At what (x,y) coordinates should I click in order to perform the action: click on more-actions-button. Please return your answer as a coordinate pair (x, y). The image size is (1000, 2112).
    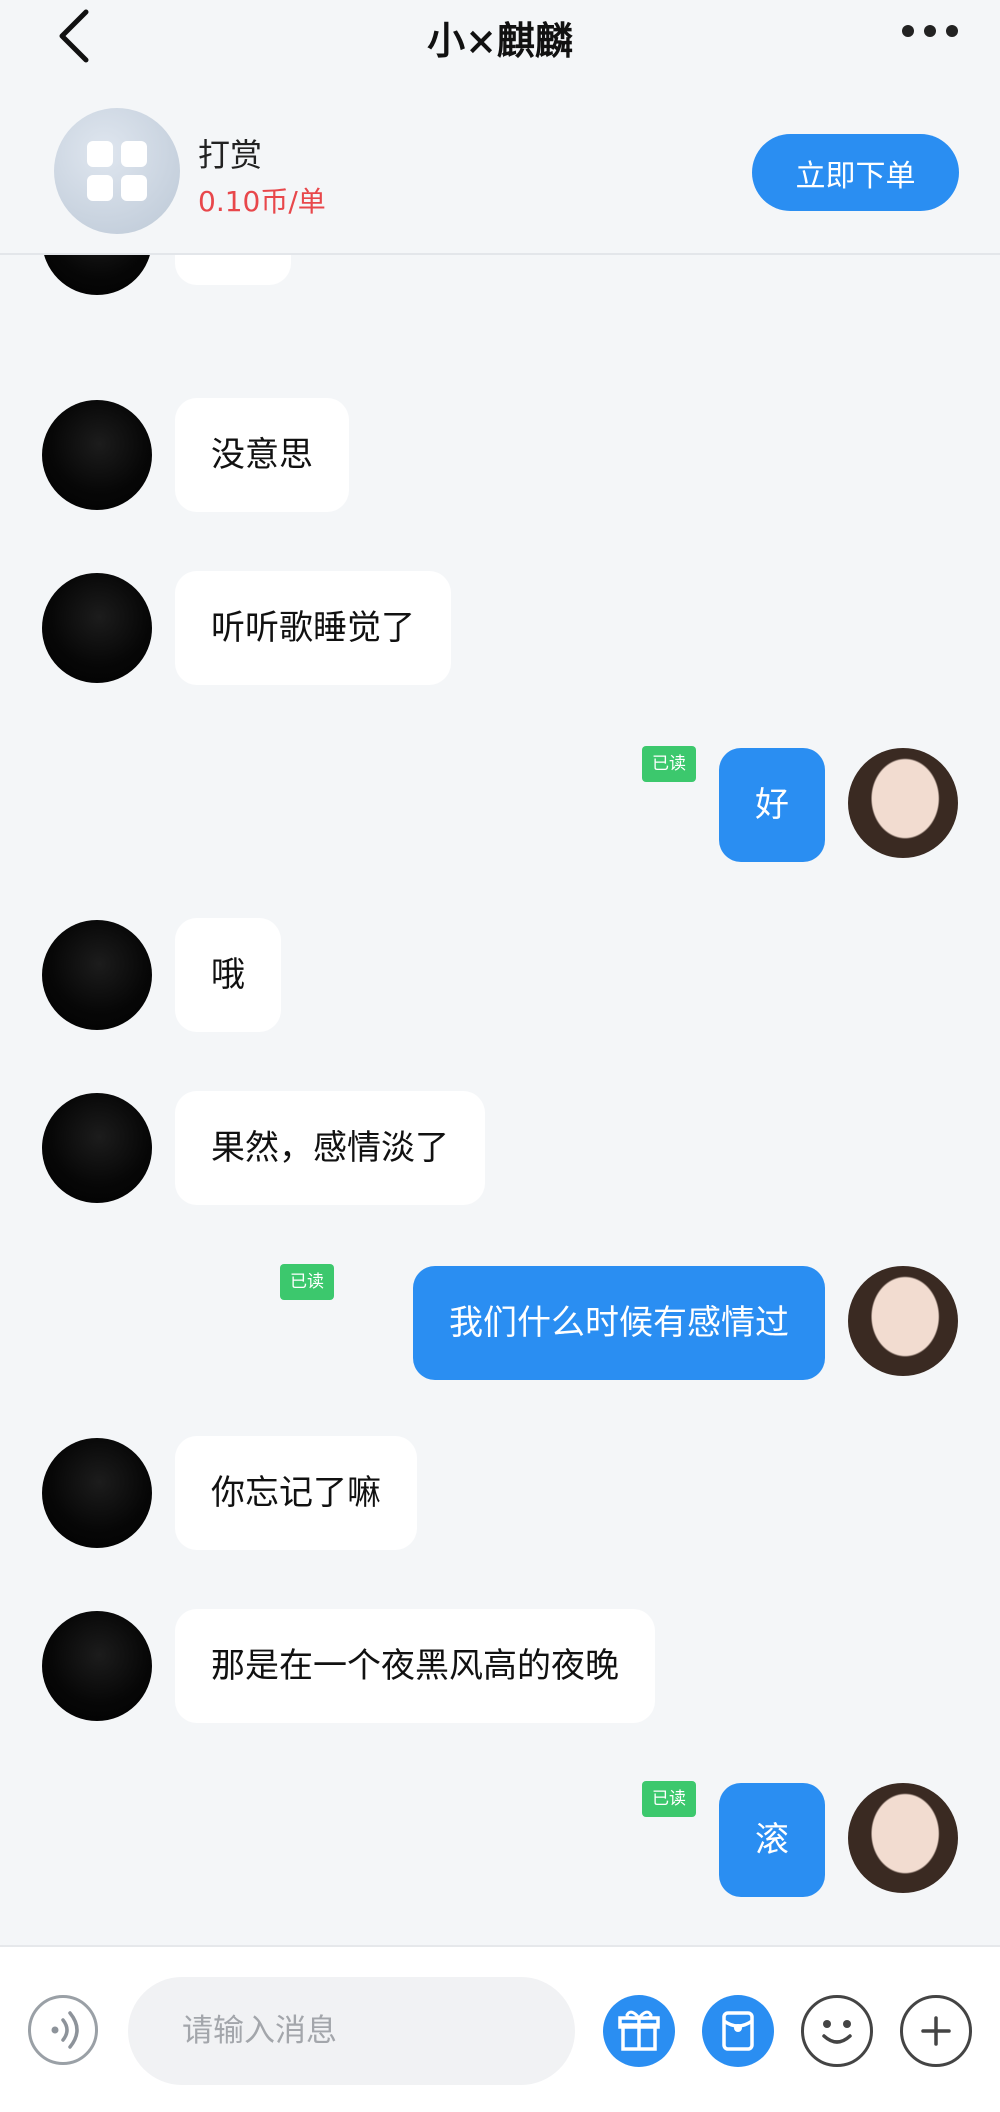
    Looking at the image, I should click on (936, 2031).